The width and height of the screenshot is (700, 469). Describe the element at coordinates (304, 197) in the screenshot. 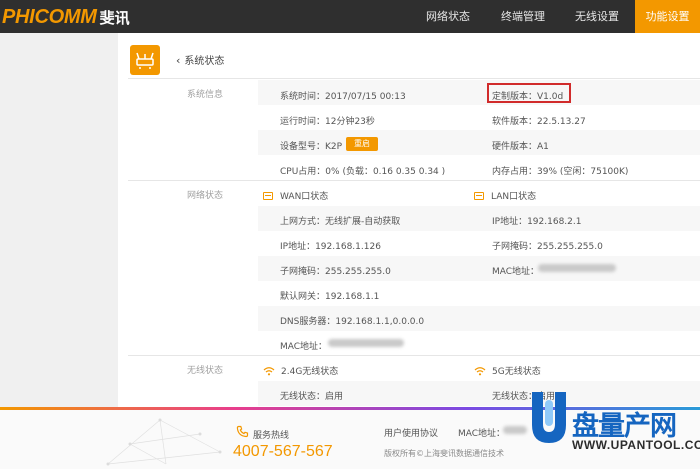

I see `wan-title: WAN口状态` at that location.